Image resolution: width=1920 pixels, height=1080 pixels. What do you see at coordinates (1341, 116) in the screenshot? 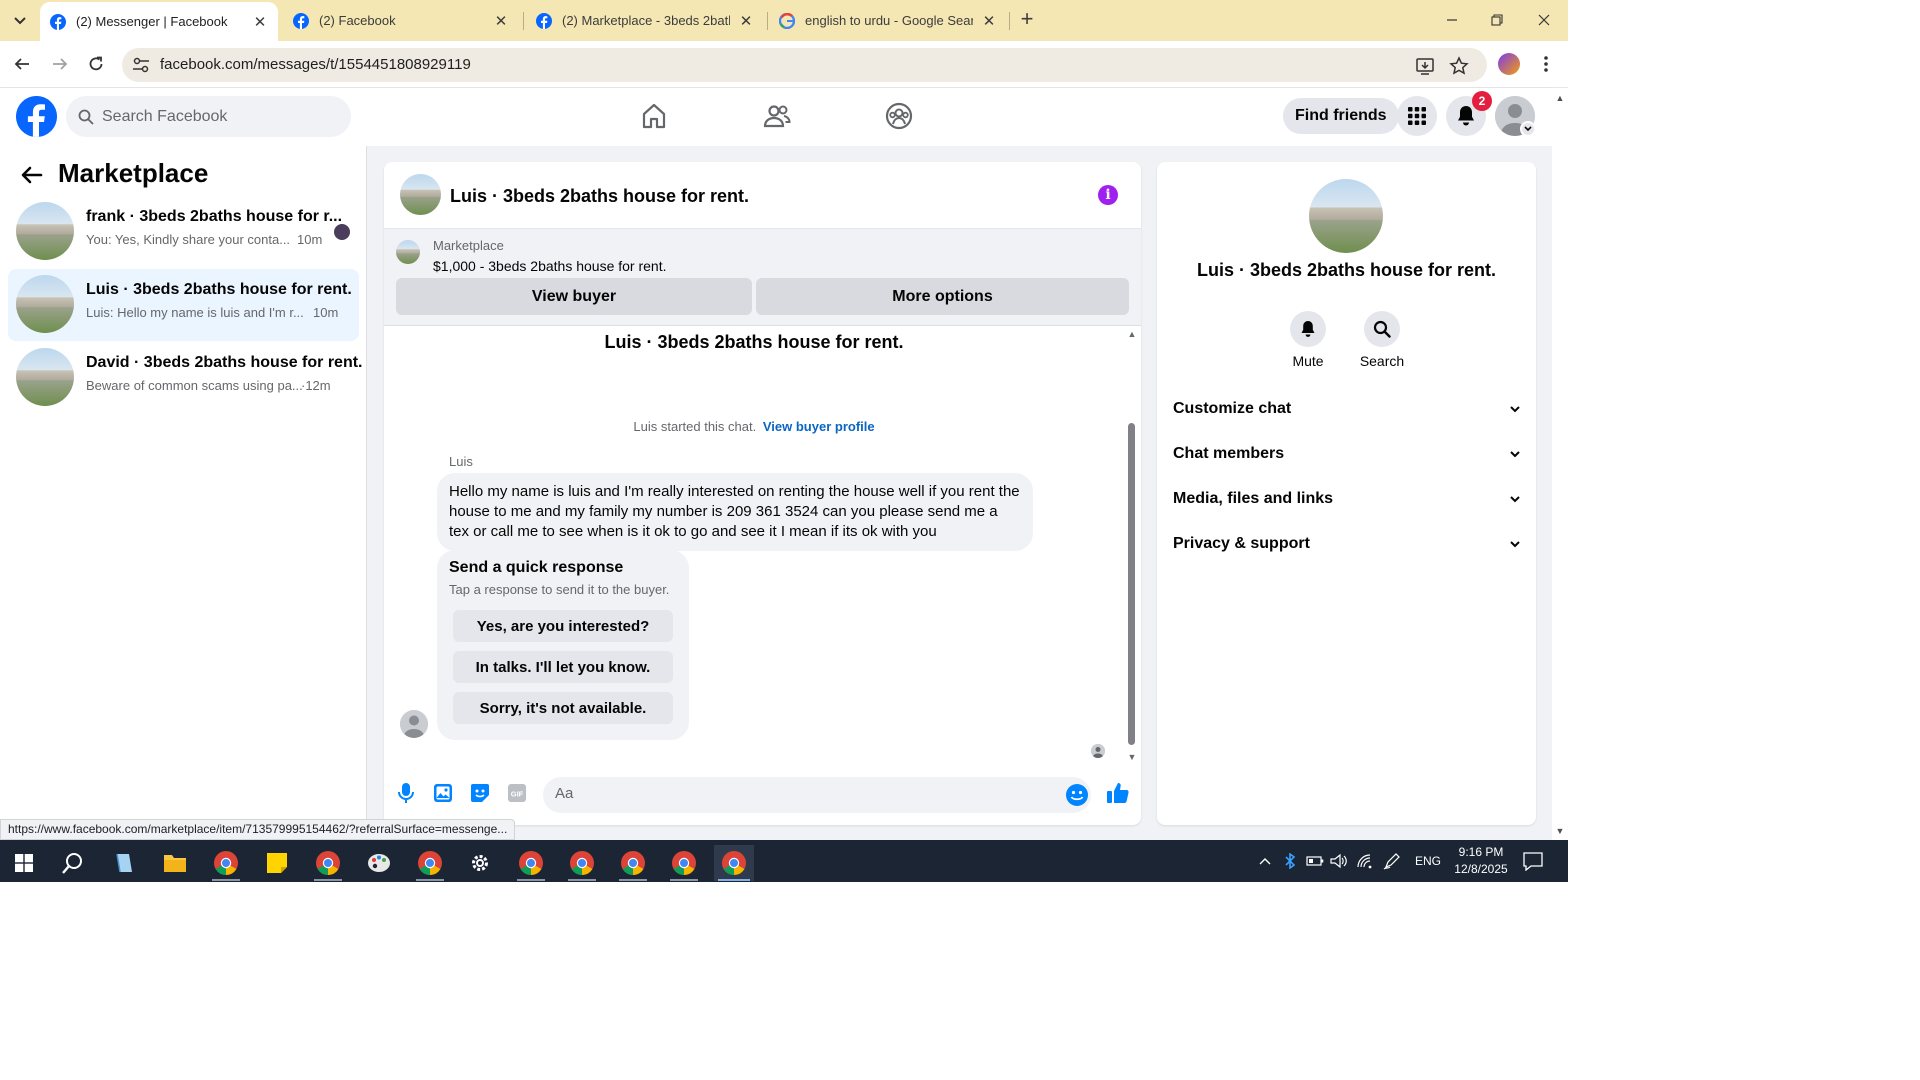
I see `find-friends-button: Find friends` at bounding box center [1341, 116].